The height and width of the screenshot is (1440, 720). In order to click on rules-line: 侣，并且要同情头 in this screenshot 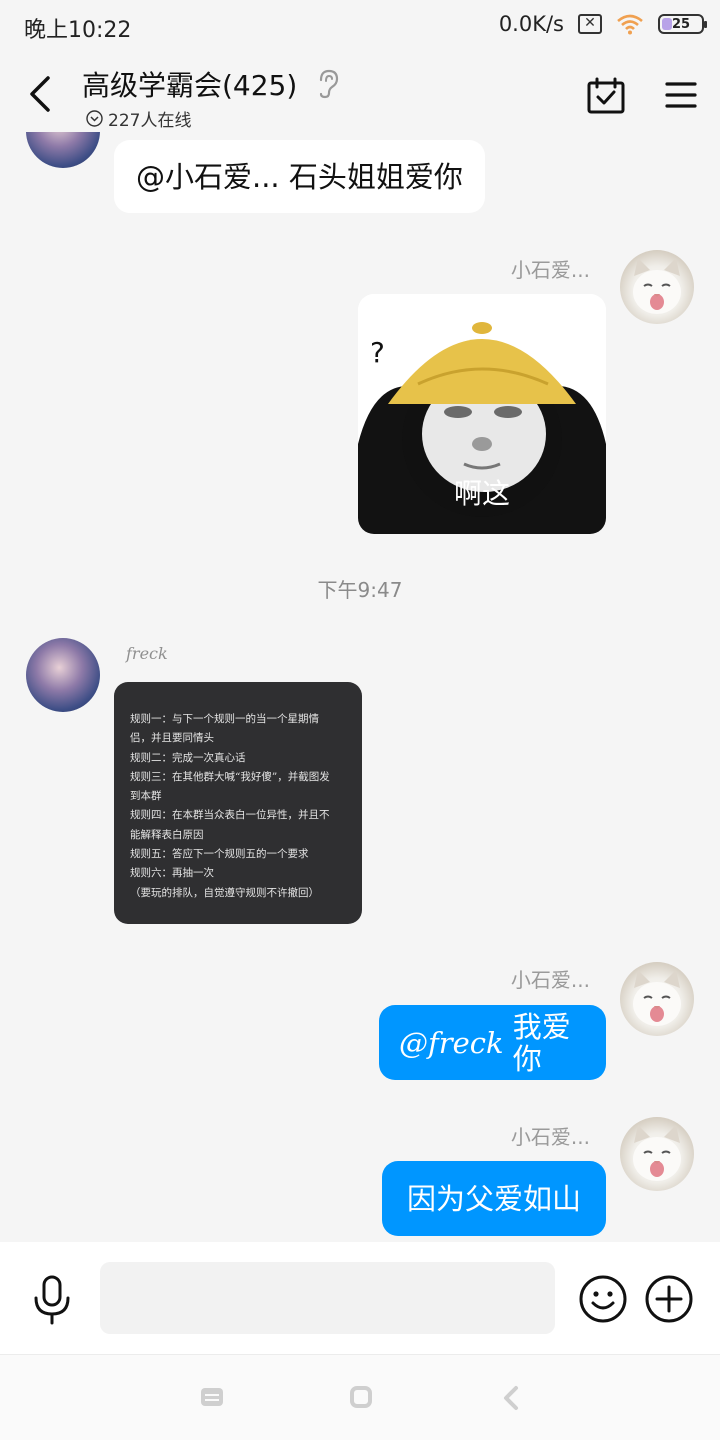, I will do `click(172, 738)`.